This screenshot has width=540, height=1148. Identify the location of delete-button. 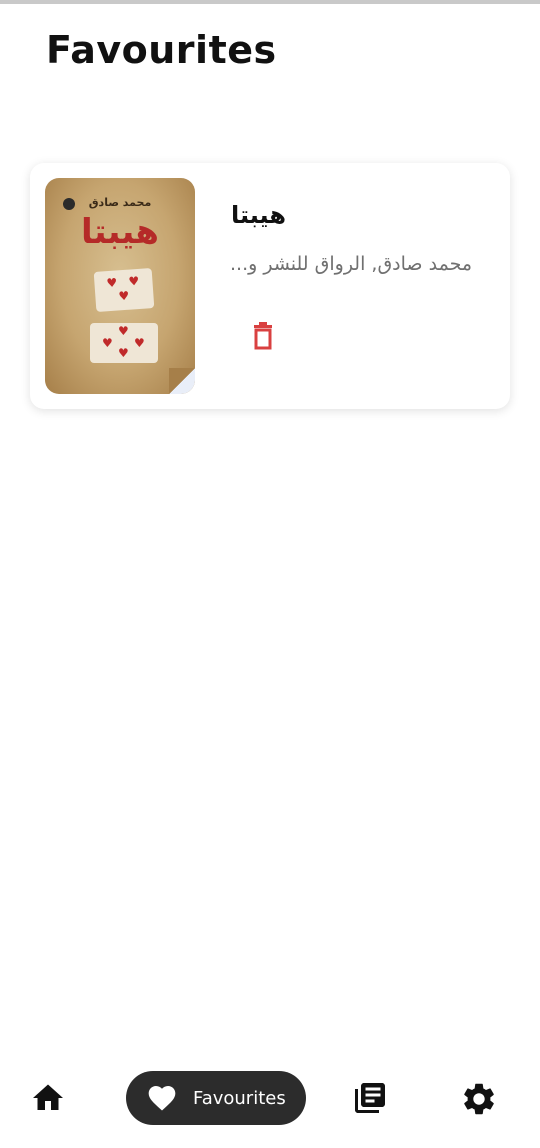
(263, 336).